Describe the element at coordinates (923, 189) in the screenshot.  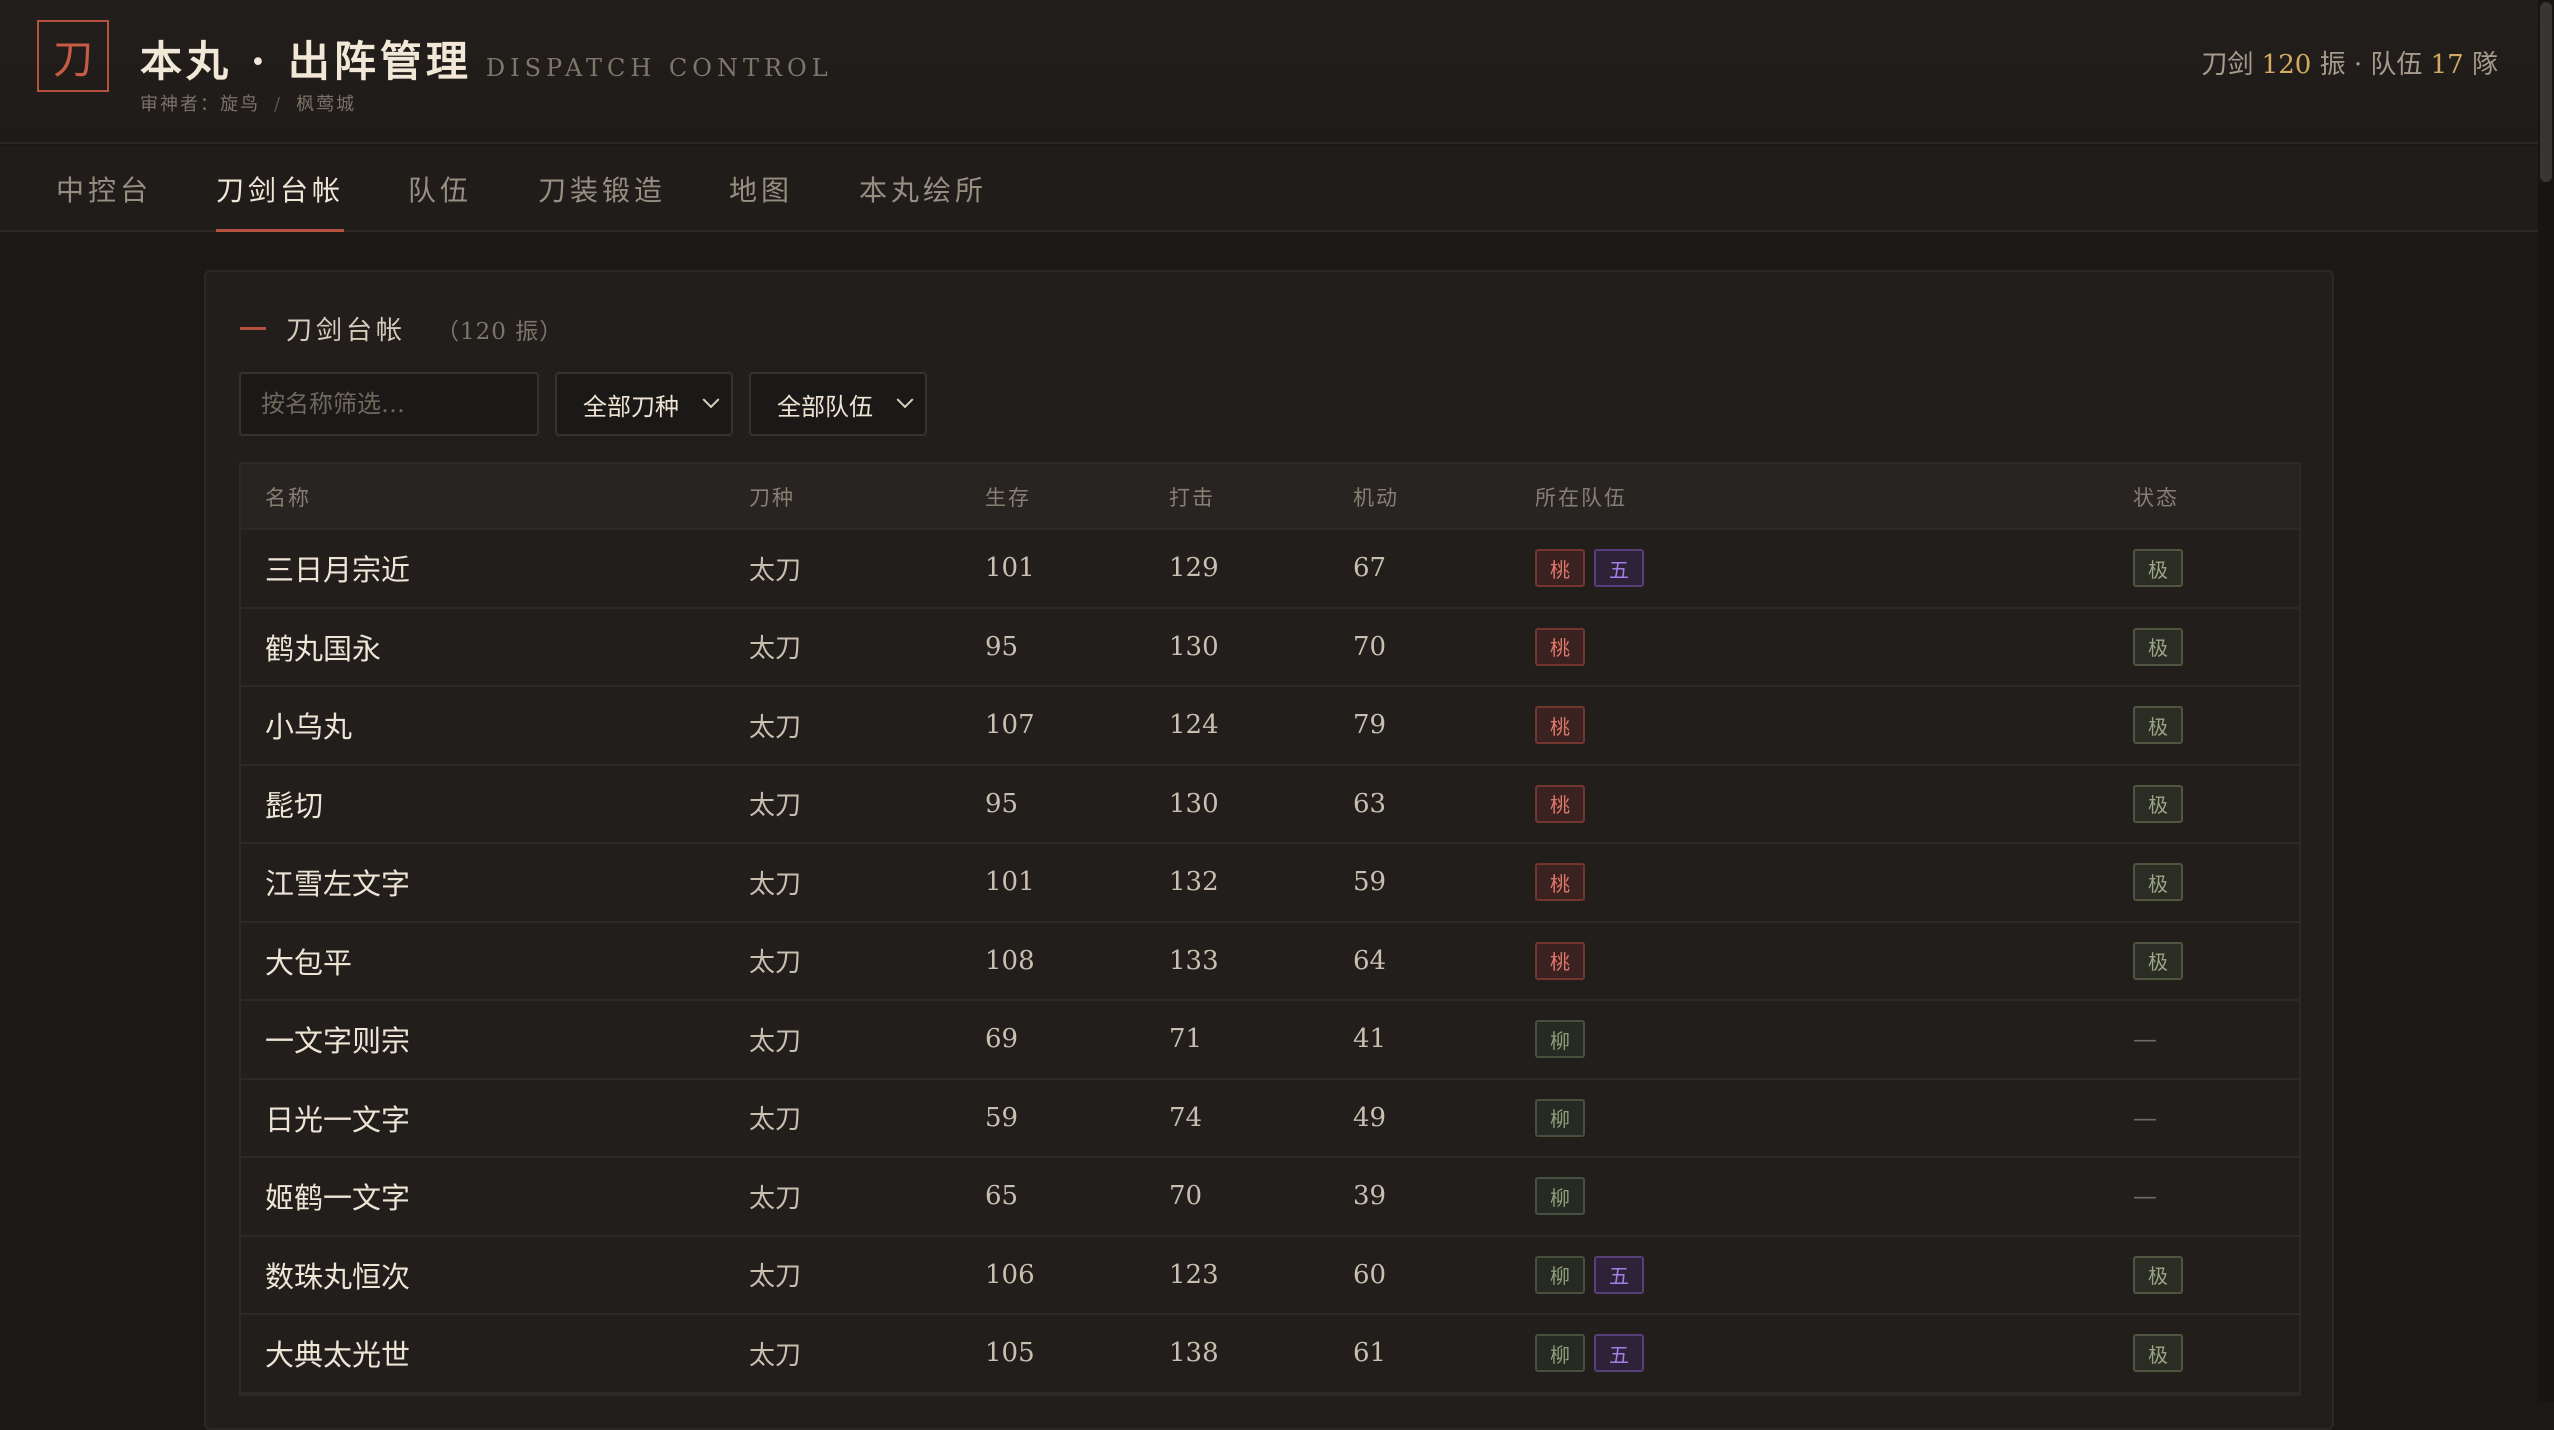
I see `tab-gallery: 本丸绘所` at that location.